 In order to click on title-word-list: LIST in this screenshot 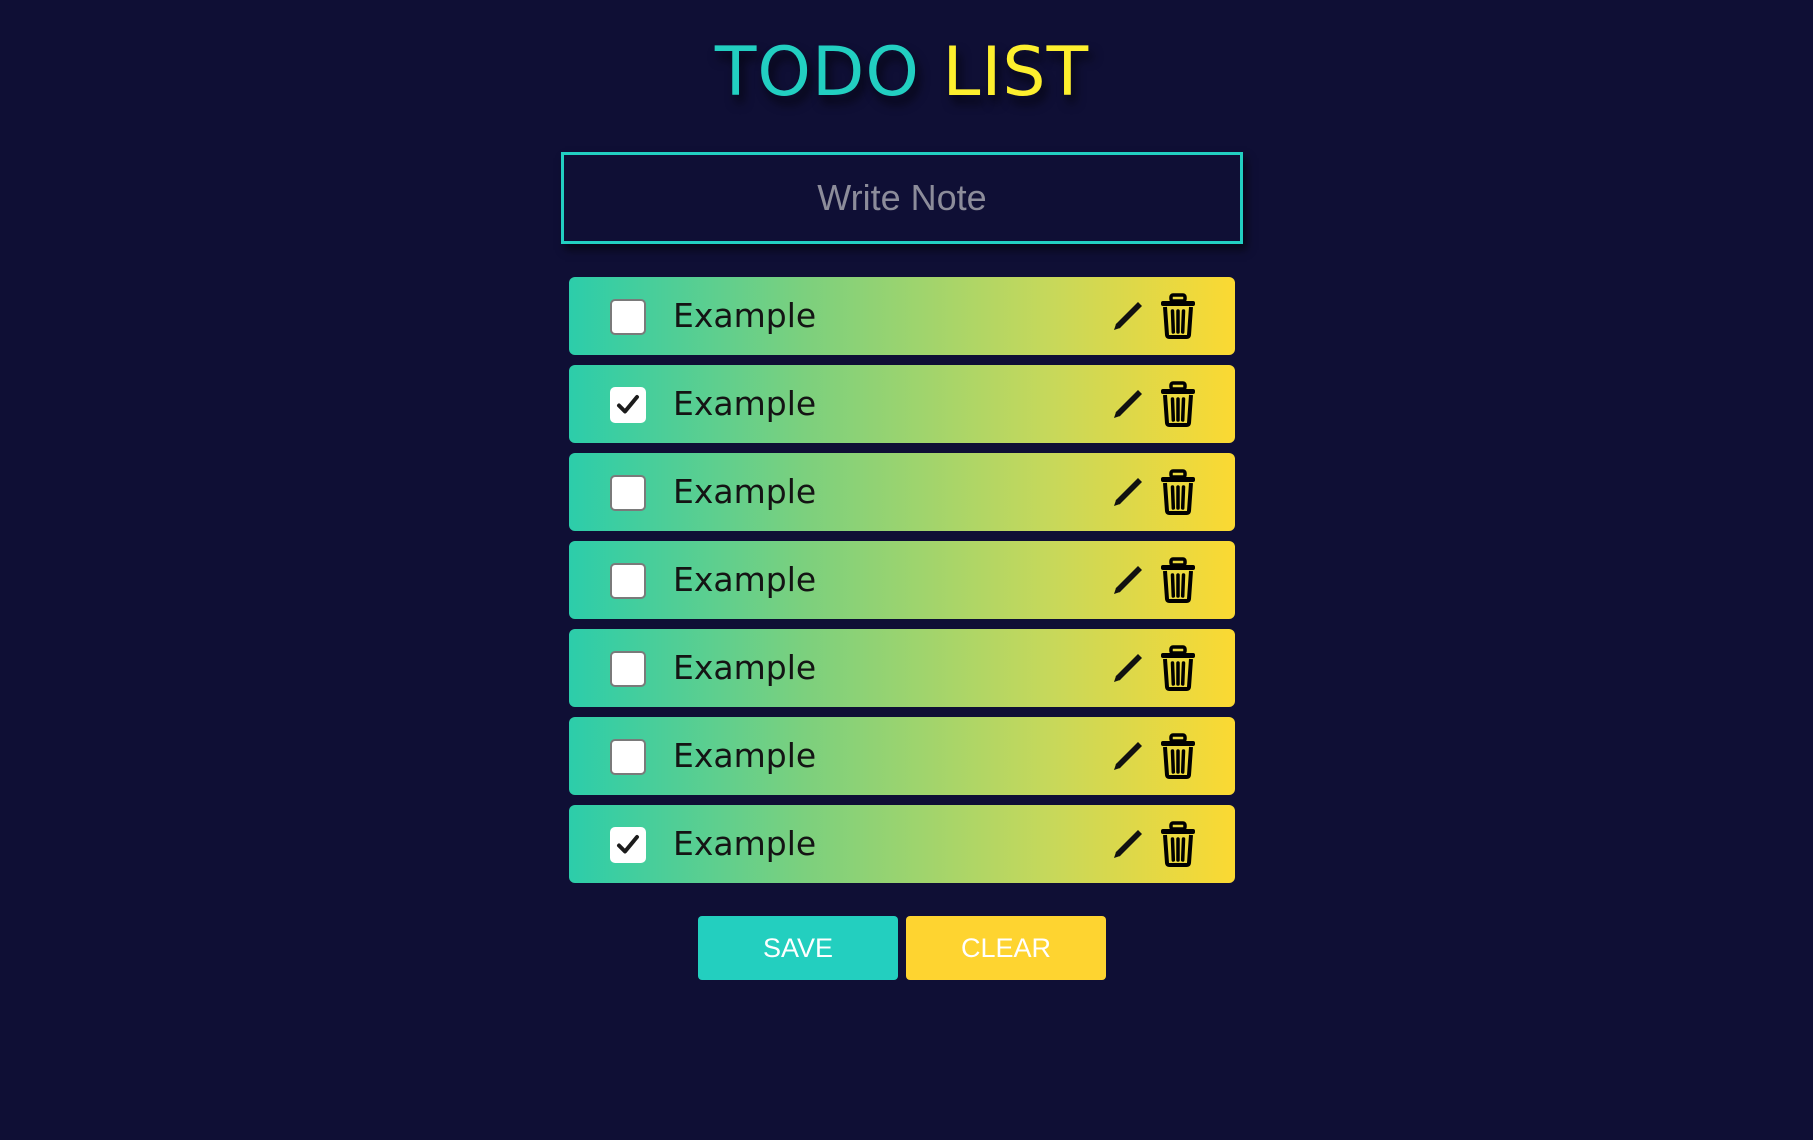, I will do `click(1016, 72)`.